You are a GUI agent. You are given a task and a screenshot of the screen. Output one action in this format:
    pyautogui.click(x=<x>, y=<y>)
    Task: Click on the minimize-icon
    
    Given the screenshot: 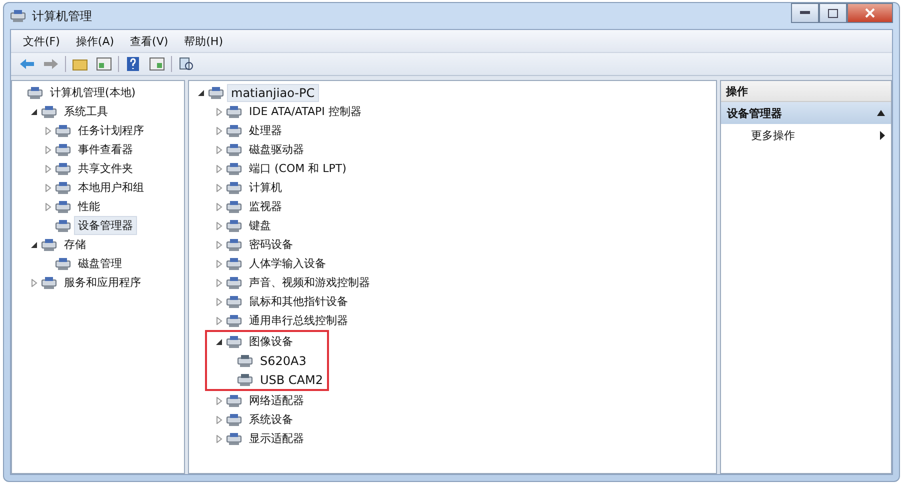 What is the action you would take?
    pyautogui.click(x=805, y=13)
    